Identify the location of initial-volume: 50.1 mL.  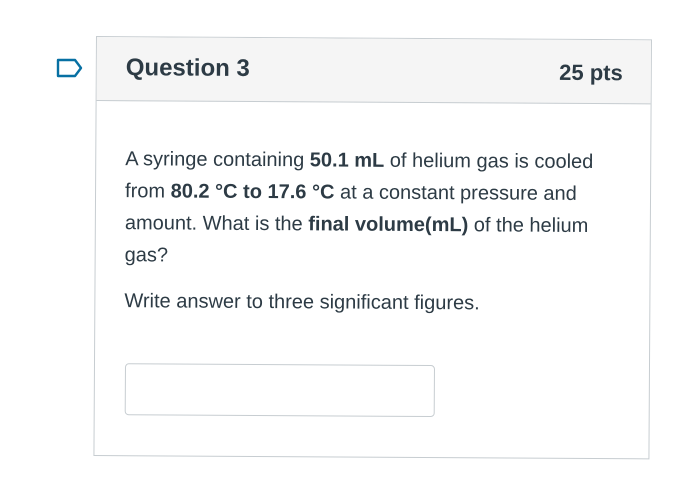
(347, 160).